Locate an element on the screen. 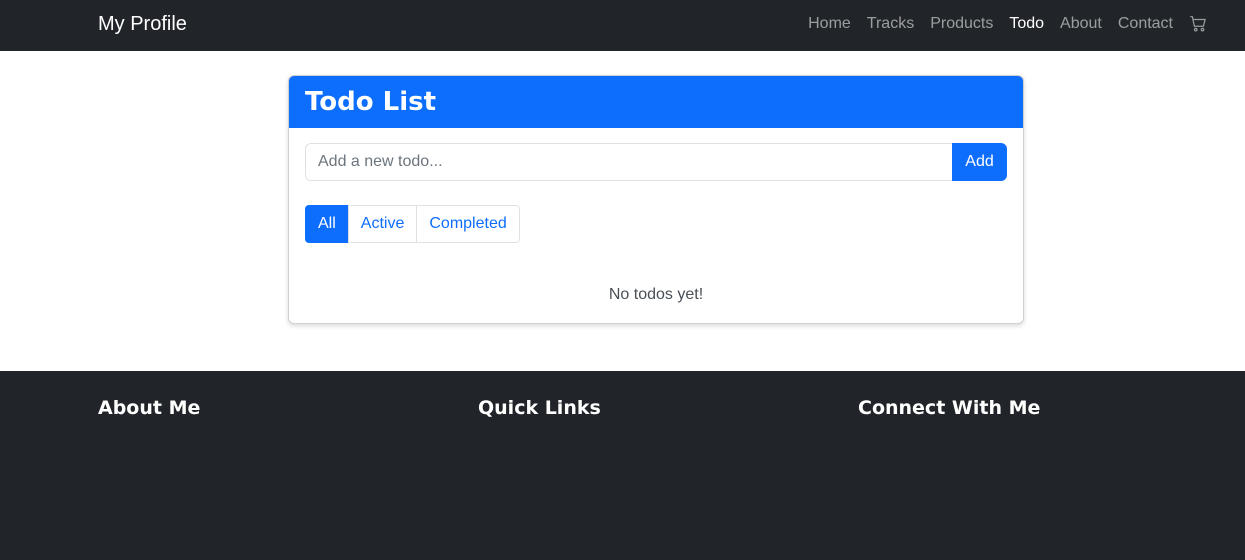  empty-todos-message: No todos yet! is located at coordinates (656, 294).